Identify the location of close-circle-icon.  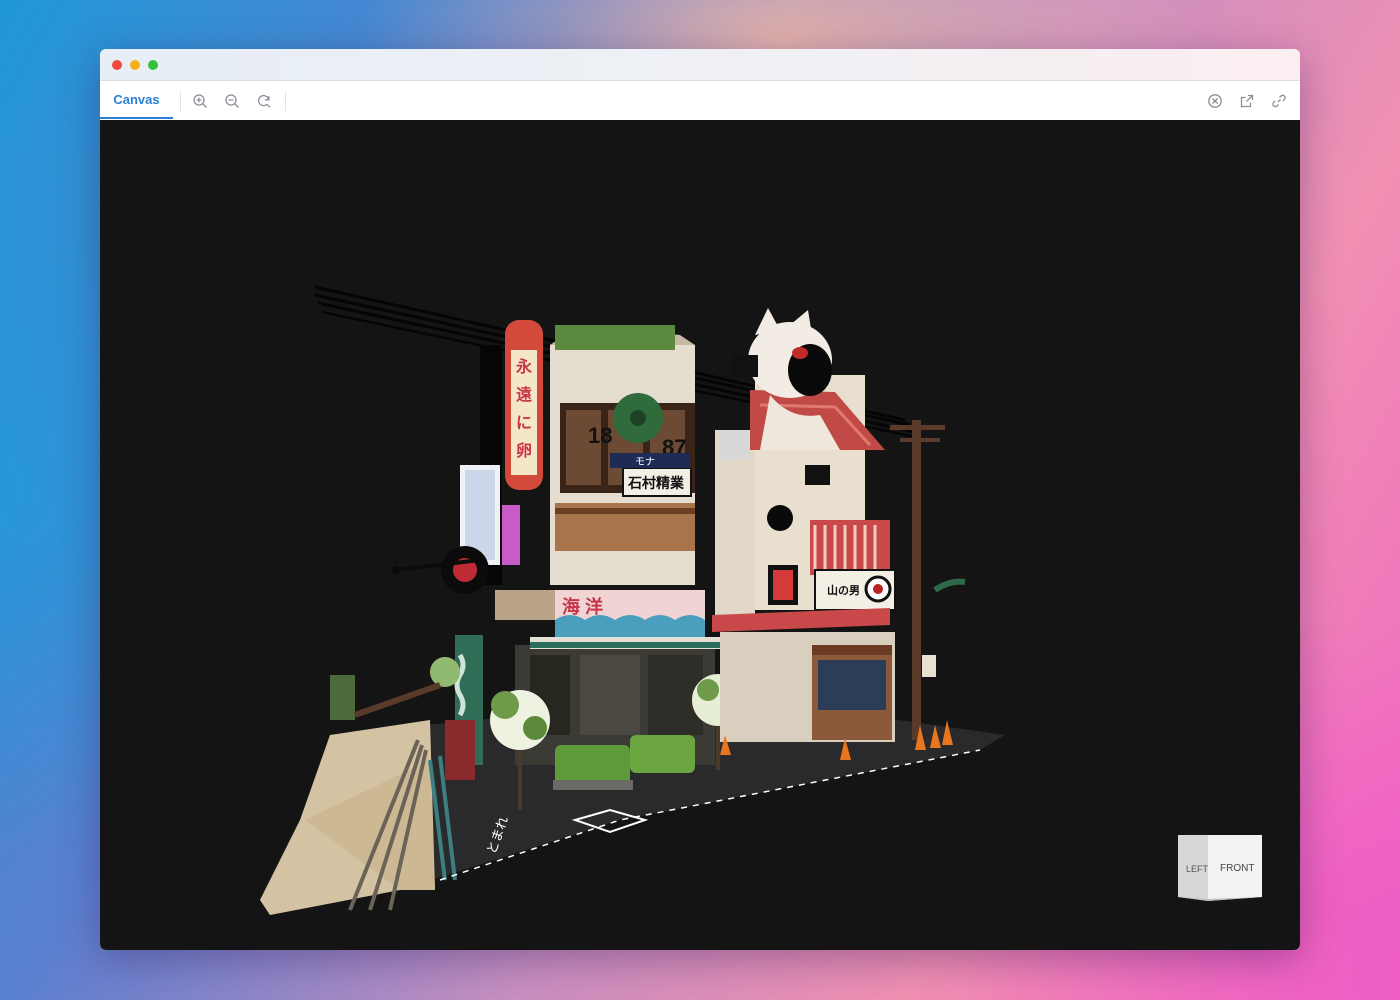
(1215, 101).